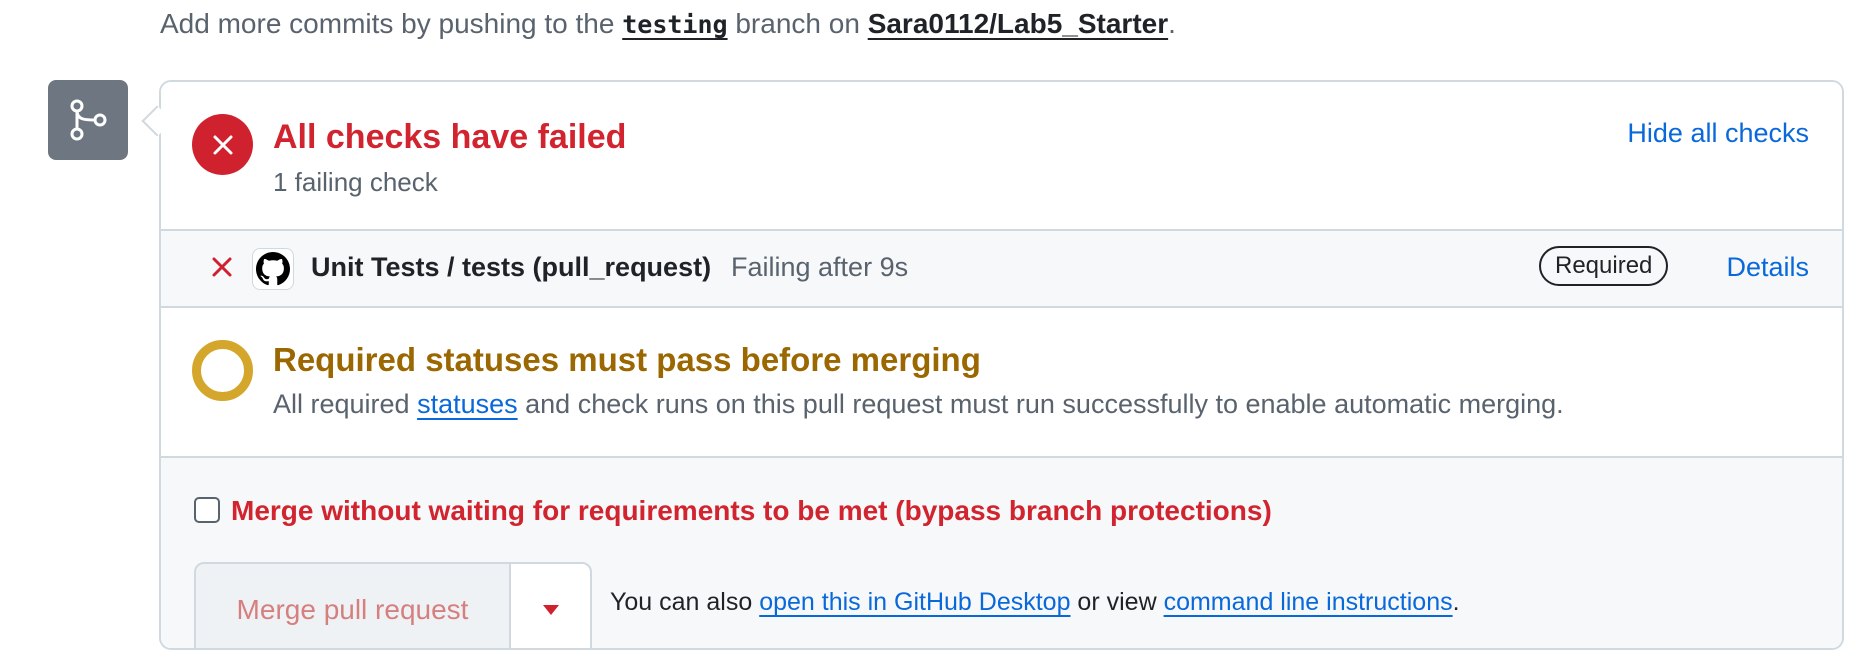  I want to click on hide-all-checks-link: Hide all checks, so click(1718, 133).